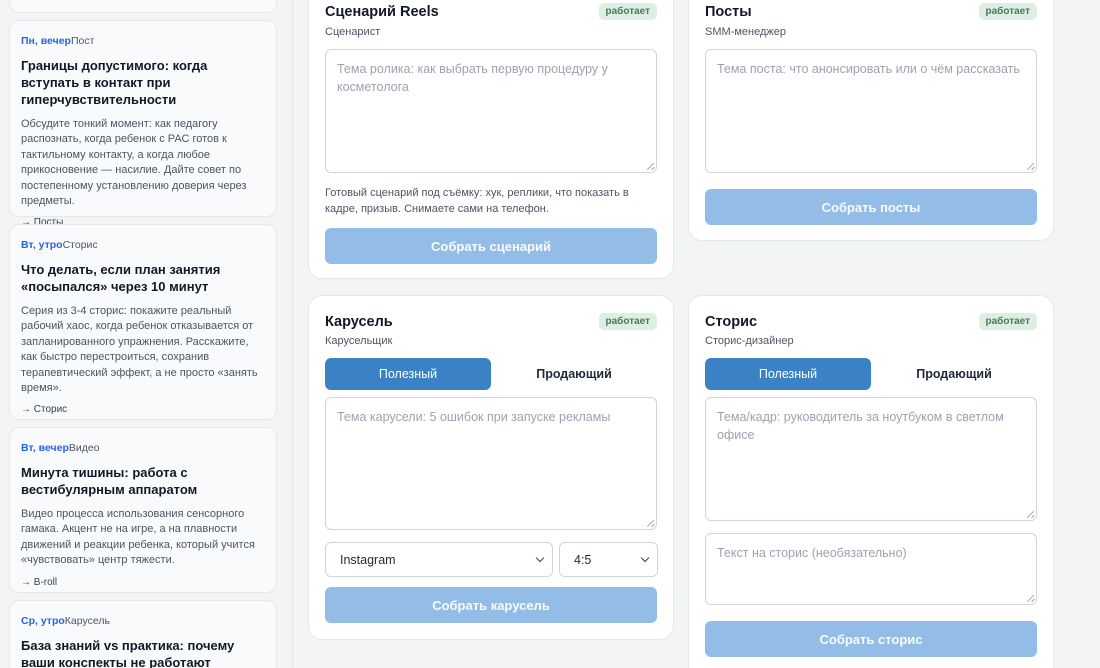  I want to click on stories-mode-toggle: Полезный Продающий, so click(871, 374).